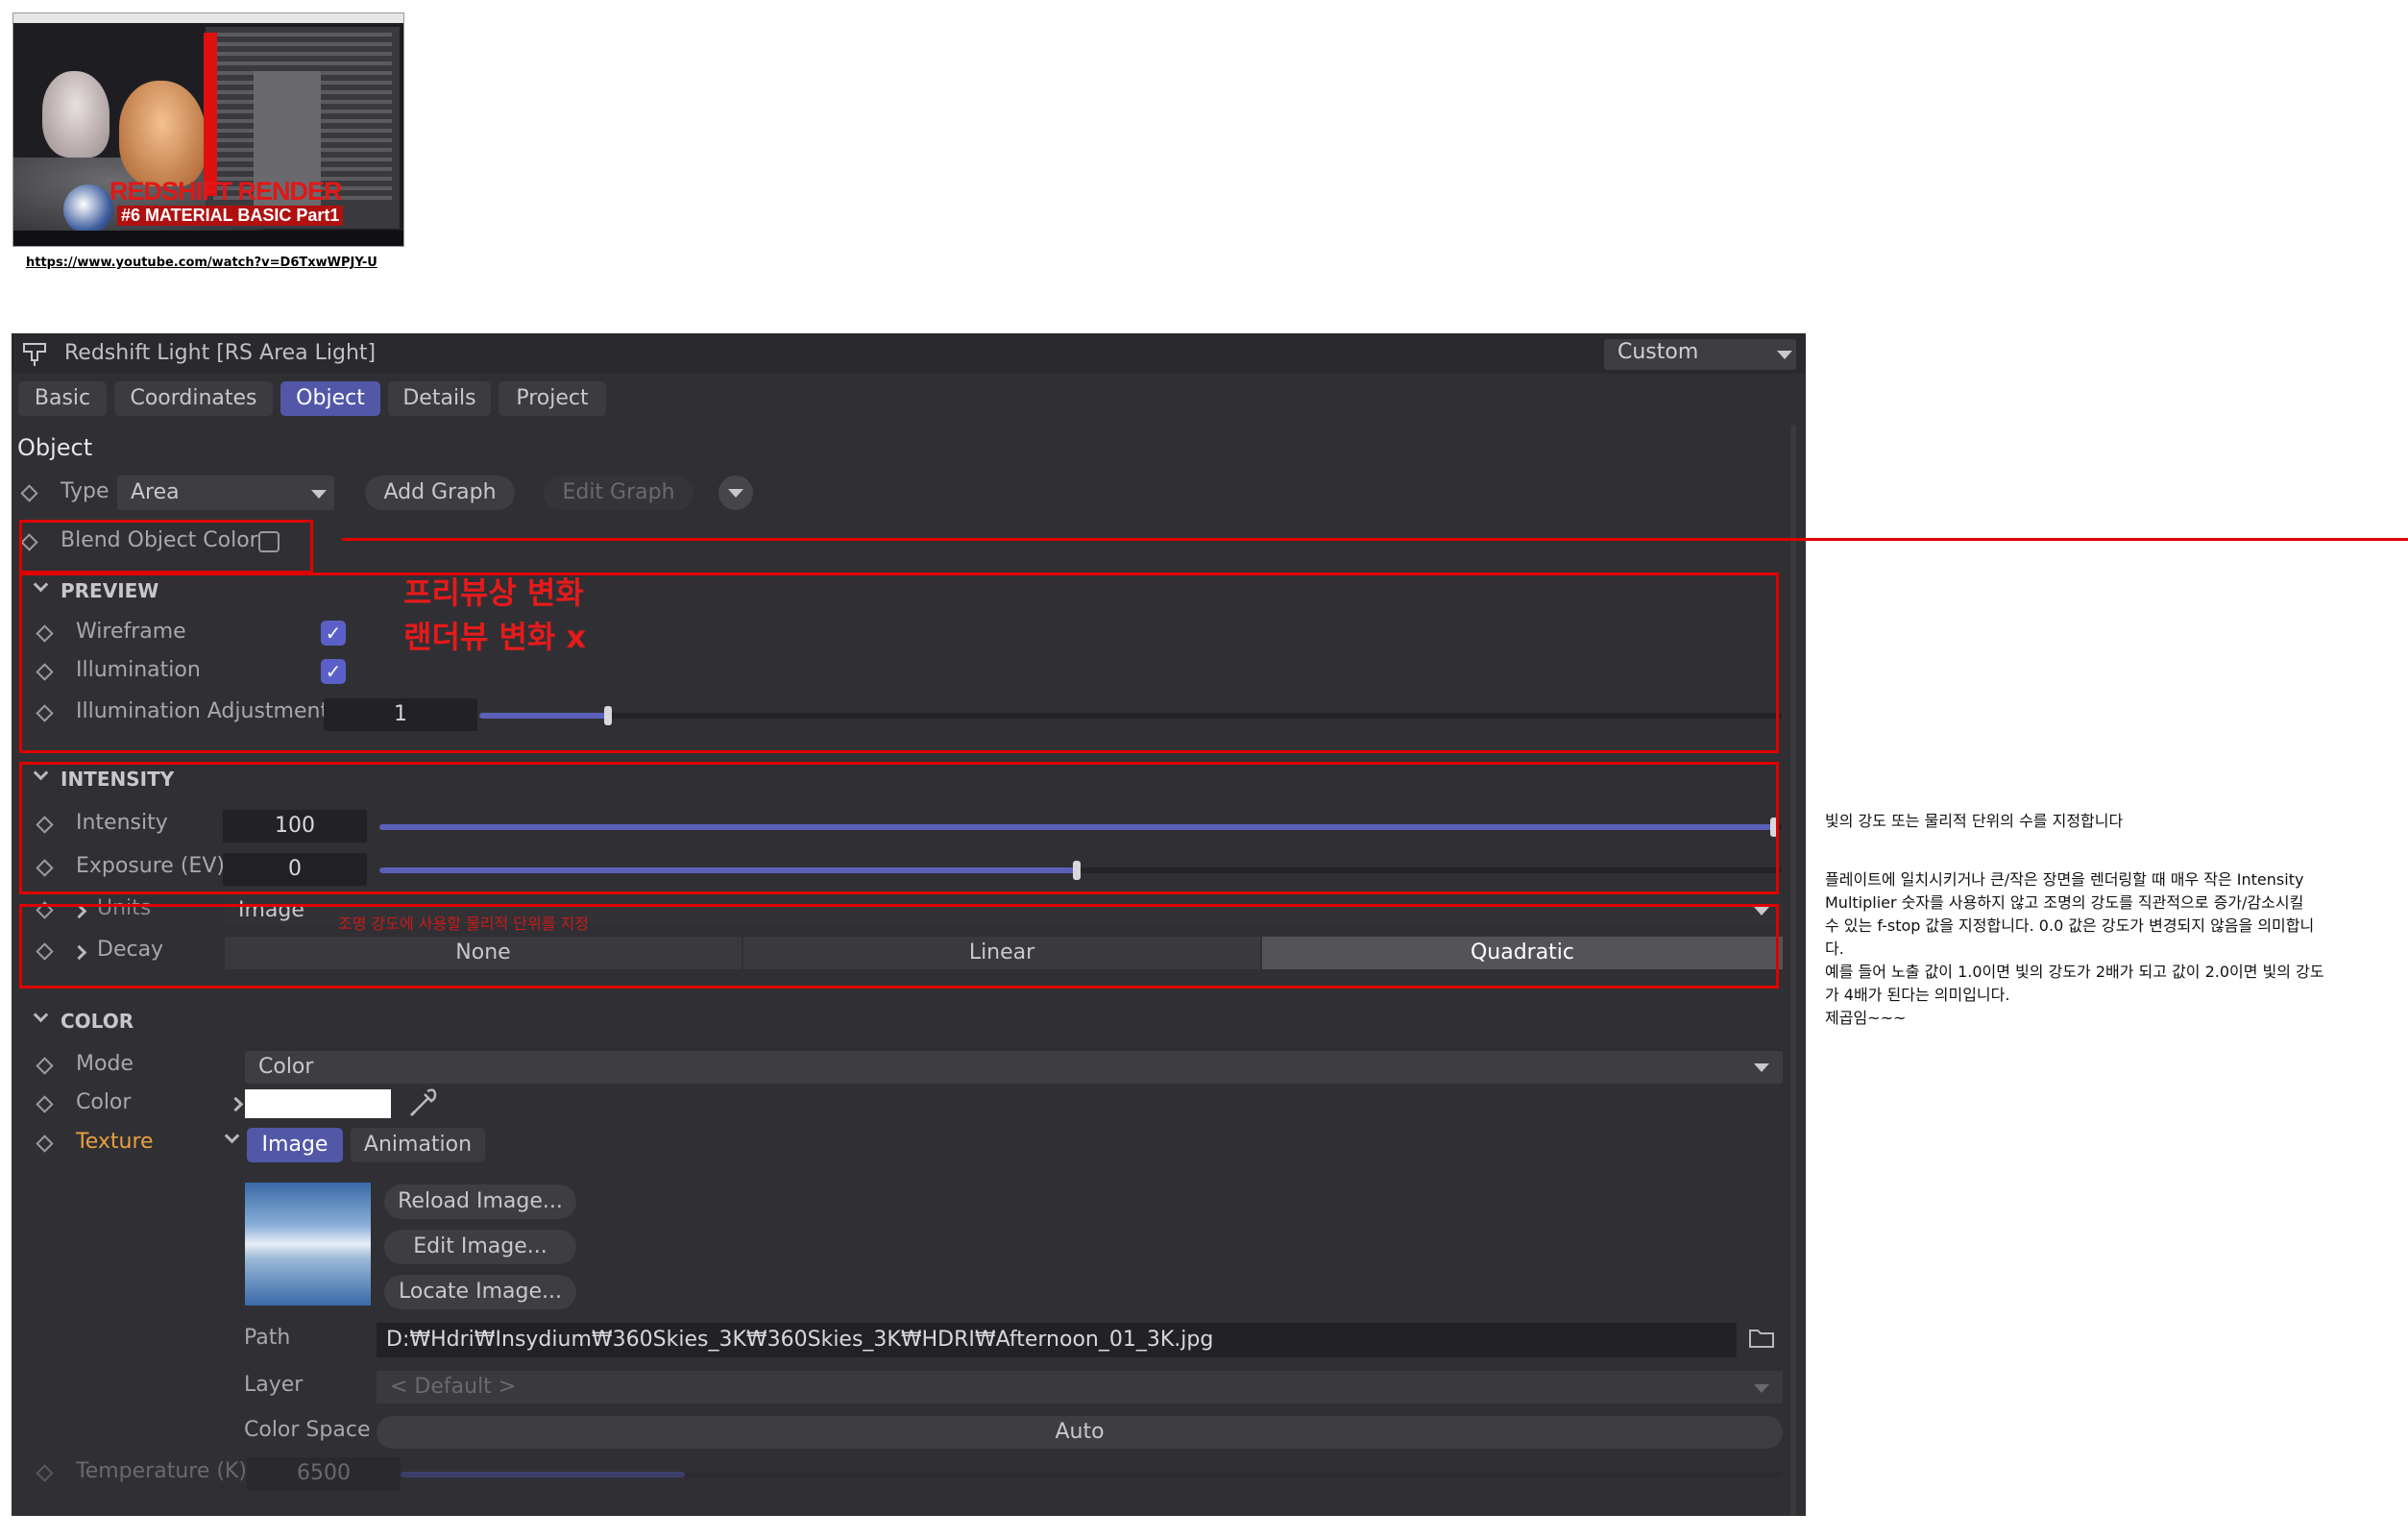 The image size is (2408, 1538). Describe the element at coordinates (225, 493) in the screenshot. I see `type-dropdown: Area` at that location.